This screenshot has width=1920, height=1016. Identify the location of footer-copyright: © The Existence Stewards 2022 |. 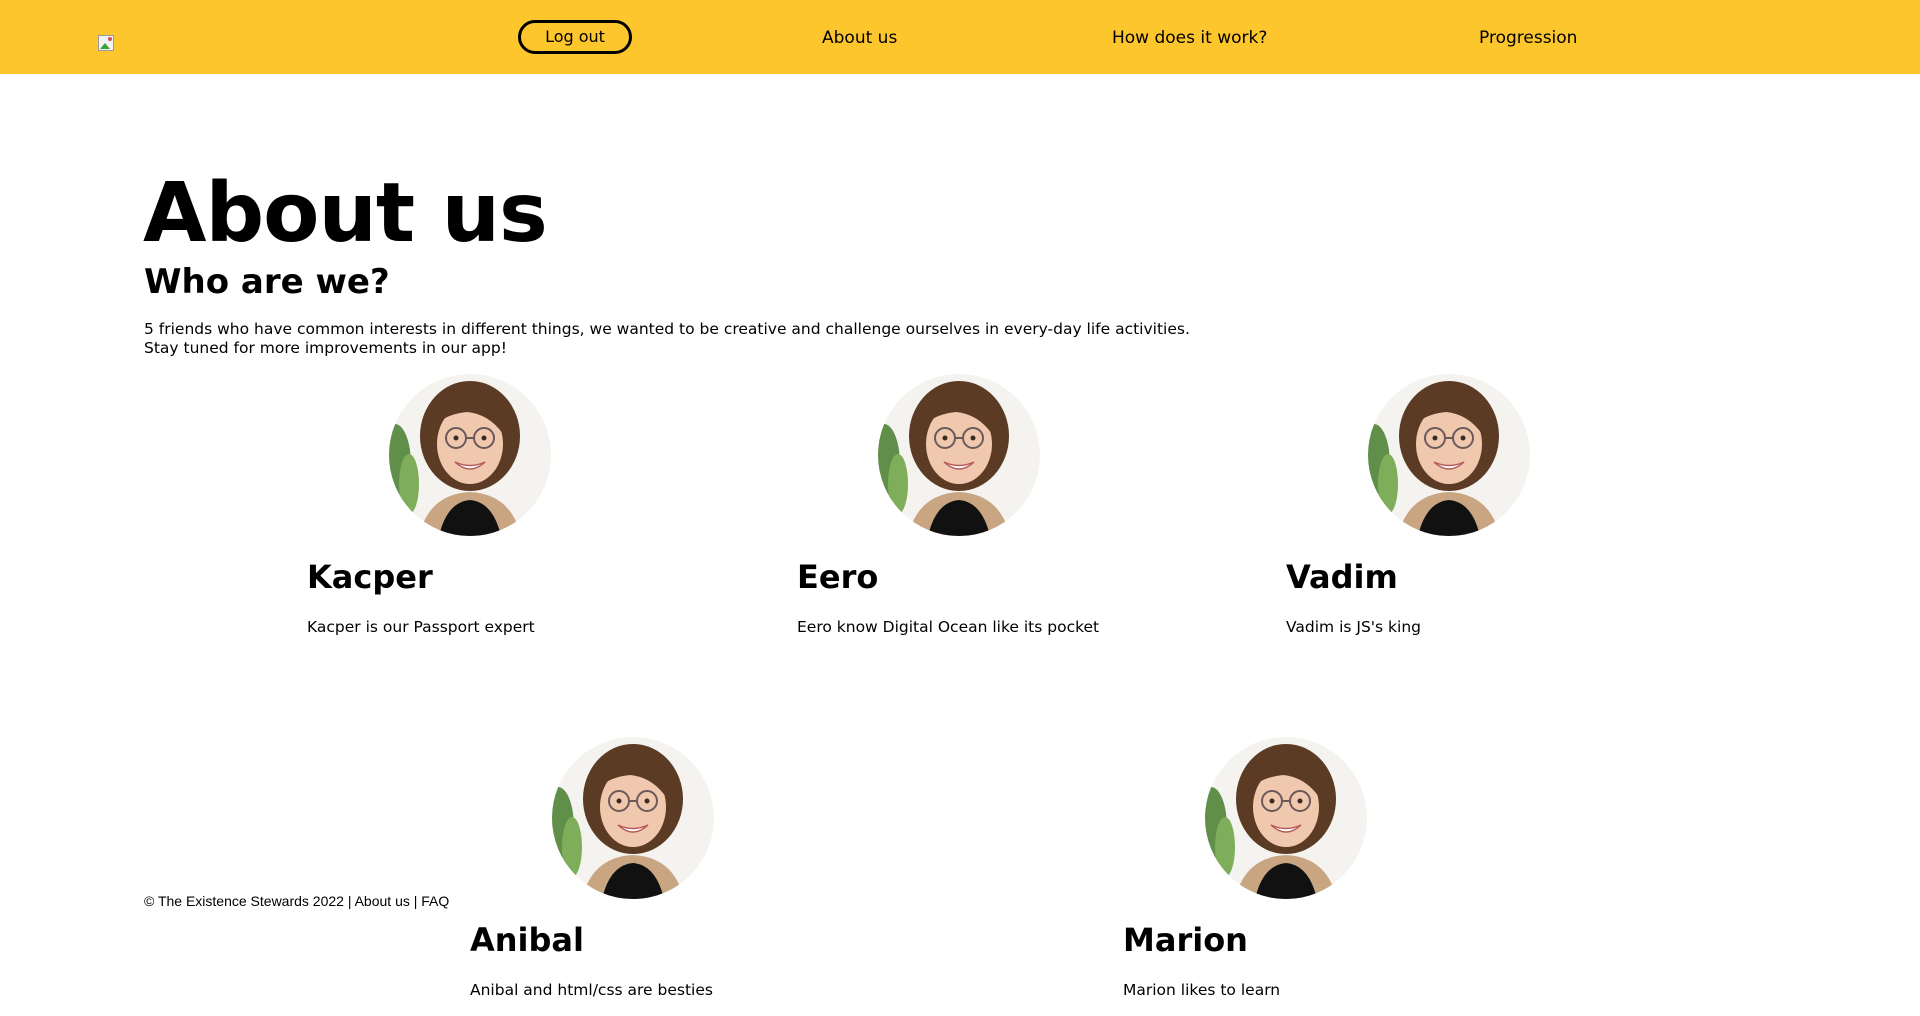
(249, 901).